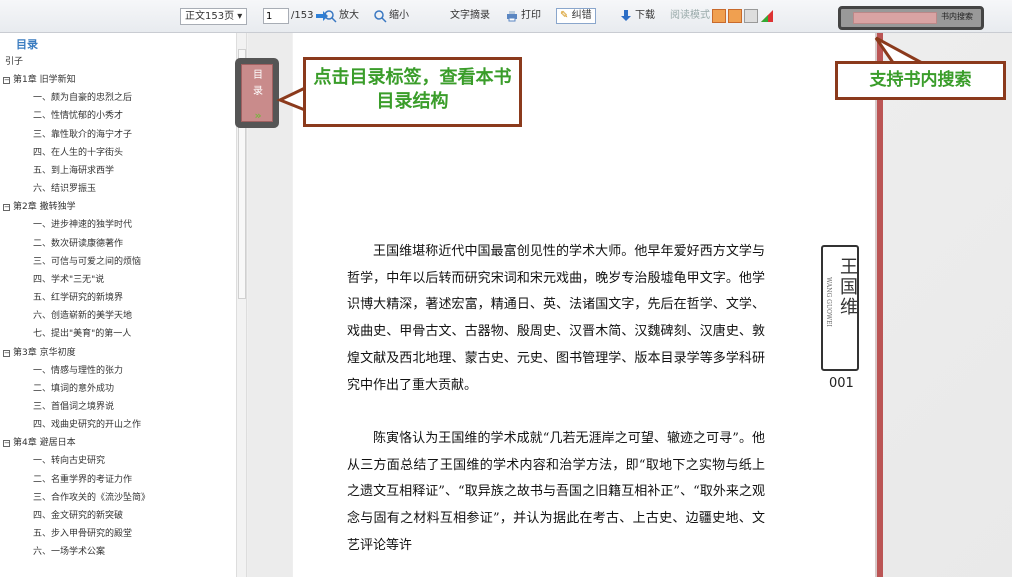 The image size is (1012, 577). I want to click on read-mode-group: 阅读模式, so click(722, 16).